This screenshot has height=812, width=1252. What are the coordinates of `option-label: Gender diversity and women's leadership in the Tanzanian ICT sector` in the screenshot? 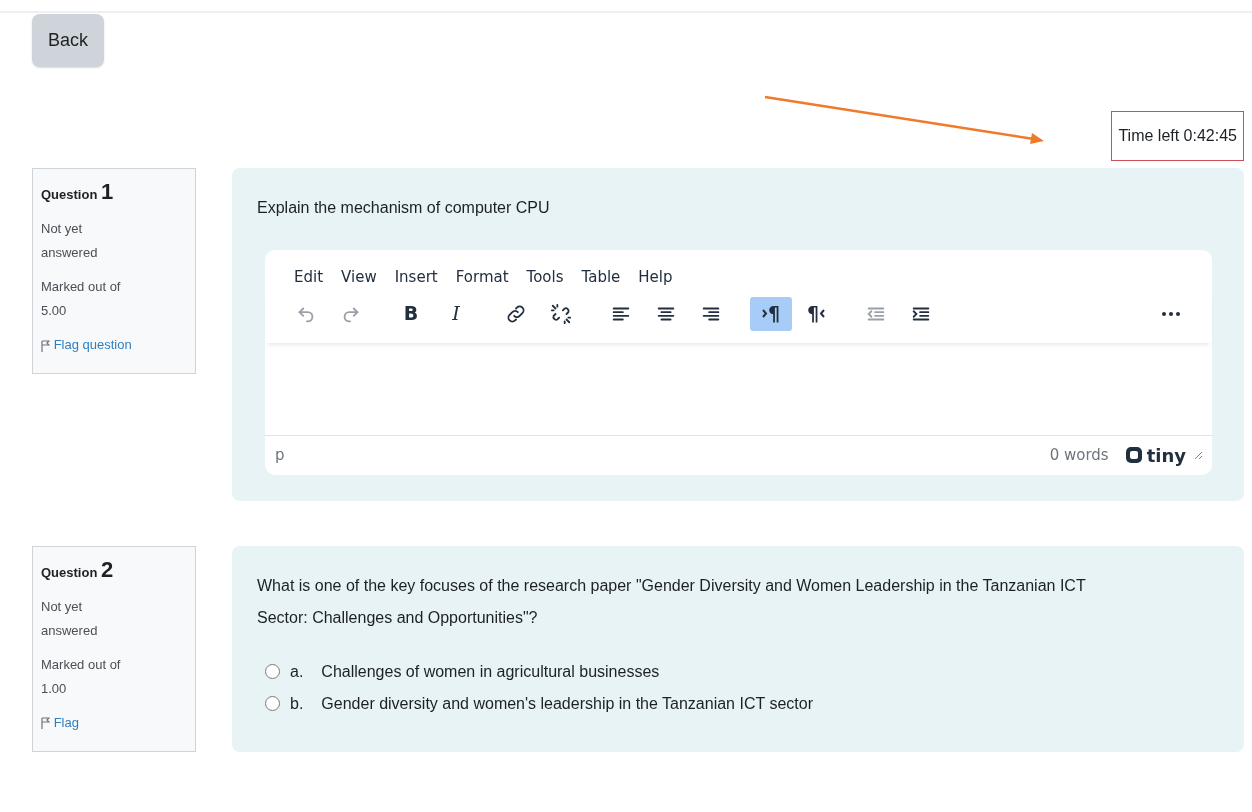 It's located at (567, 703).